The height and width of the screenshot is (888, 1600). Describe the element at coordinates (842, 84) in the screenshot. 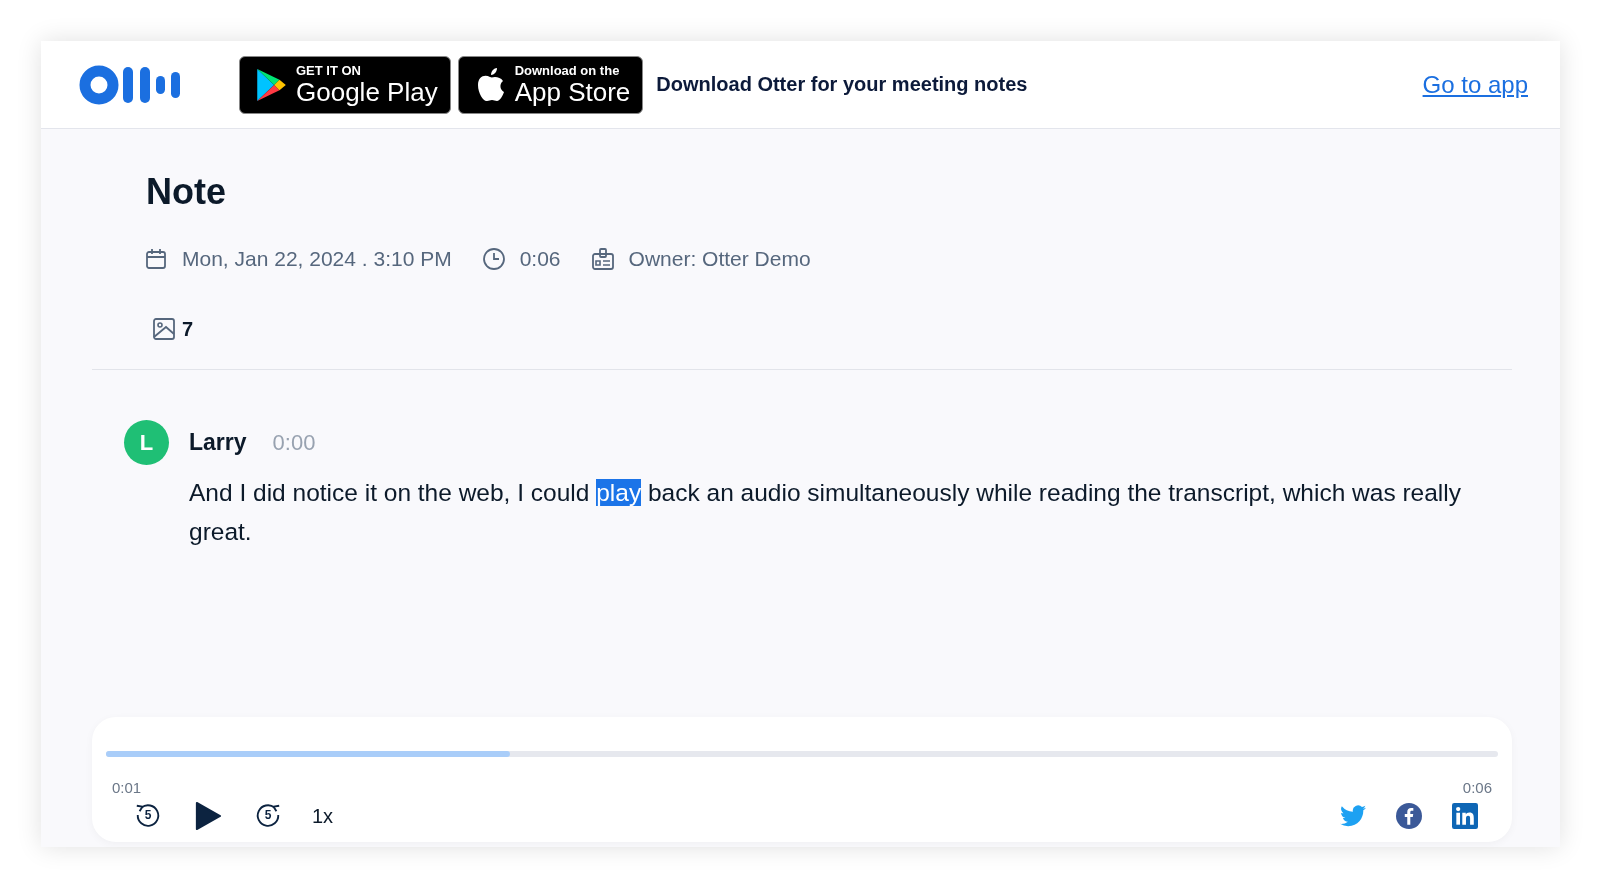

I see `tagline: Download Otter for your meeting notes` at that location.